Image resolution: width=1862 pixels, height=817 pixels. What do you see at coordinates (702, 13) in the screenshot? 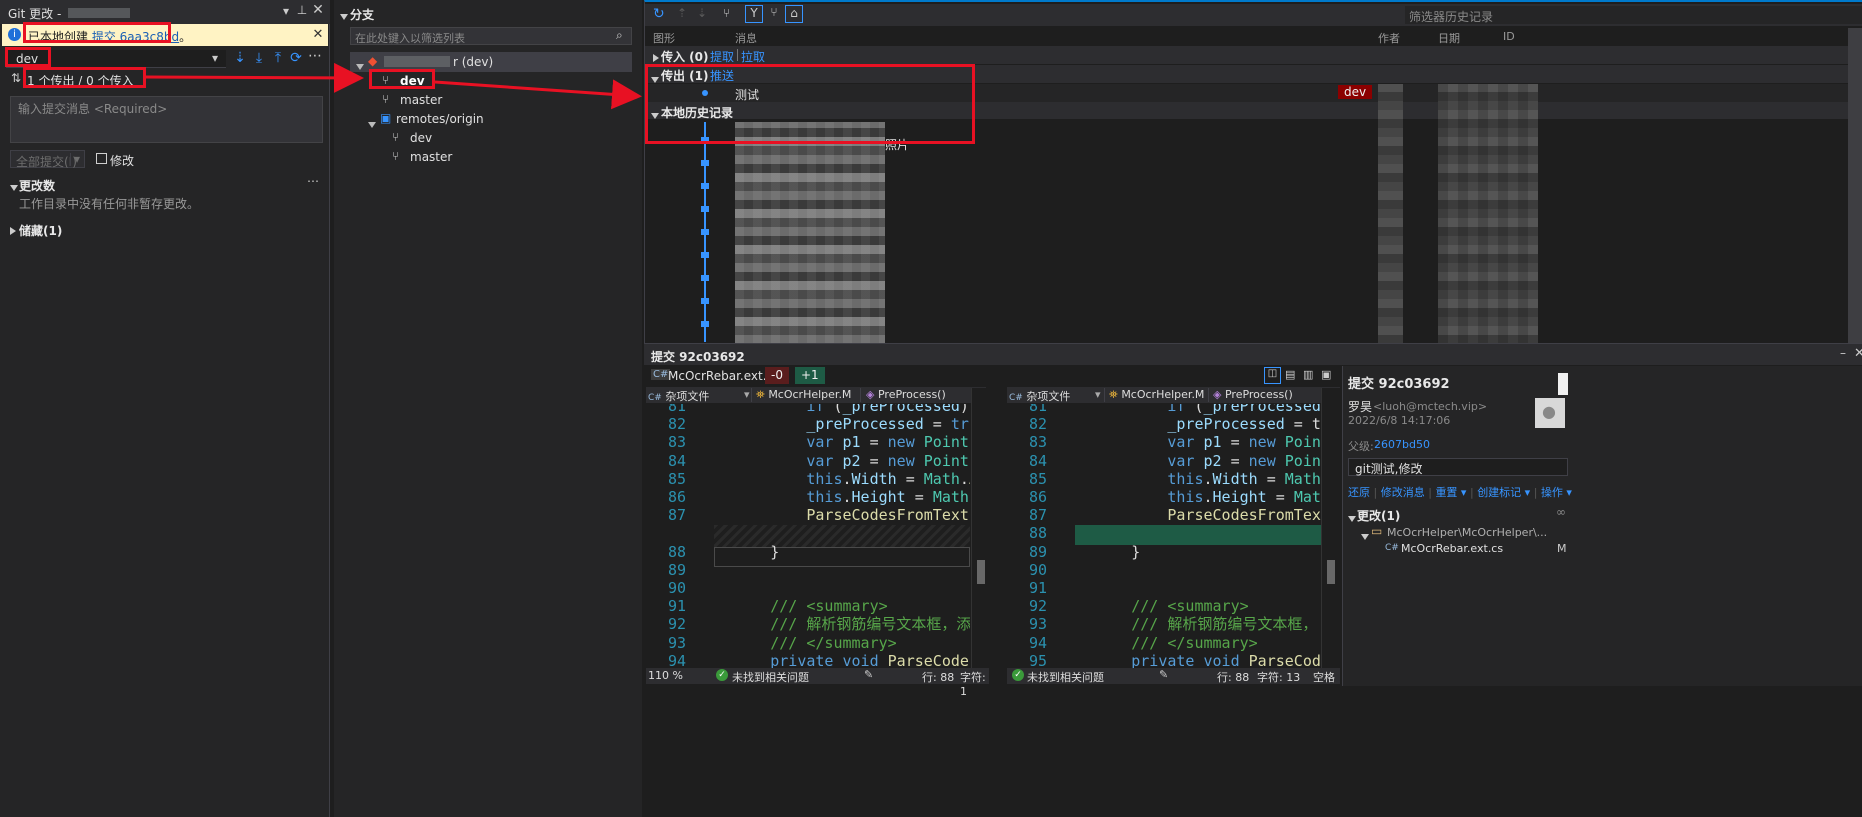
I see `next-icon: ⇣` at bounding box center [702, 13].